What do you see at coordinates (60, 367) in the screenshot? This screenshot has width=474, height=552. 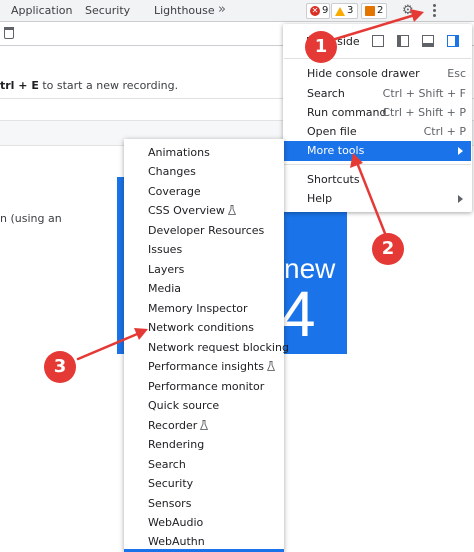 I see `callout-3: 3` at bounding box center [60, 367].